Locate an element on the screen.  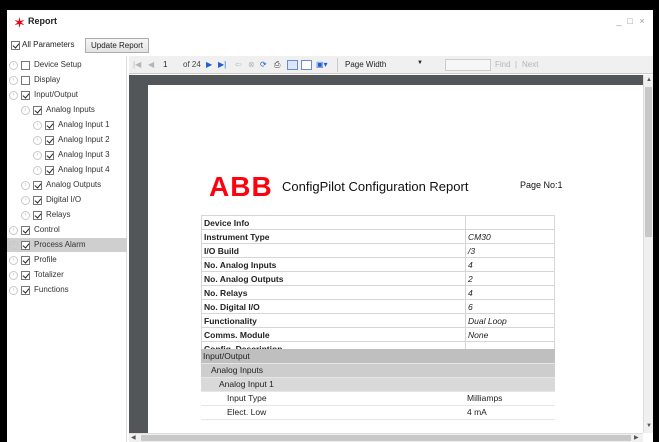
refresh-icon: ⟳ is located at coordinates (263, 64).